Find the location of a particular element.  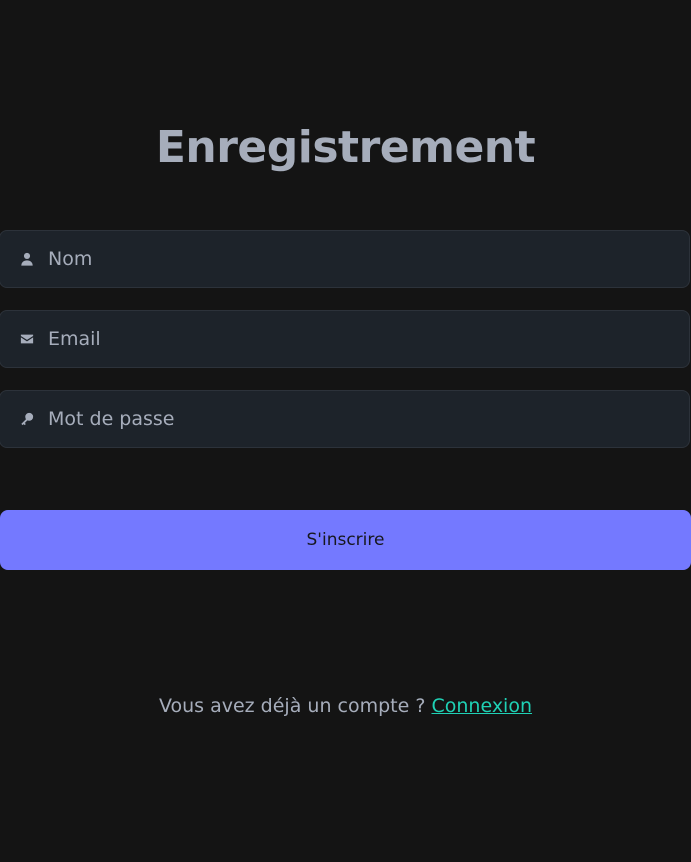

envelope-icon is located at coordinates (27, 339).